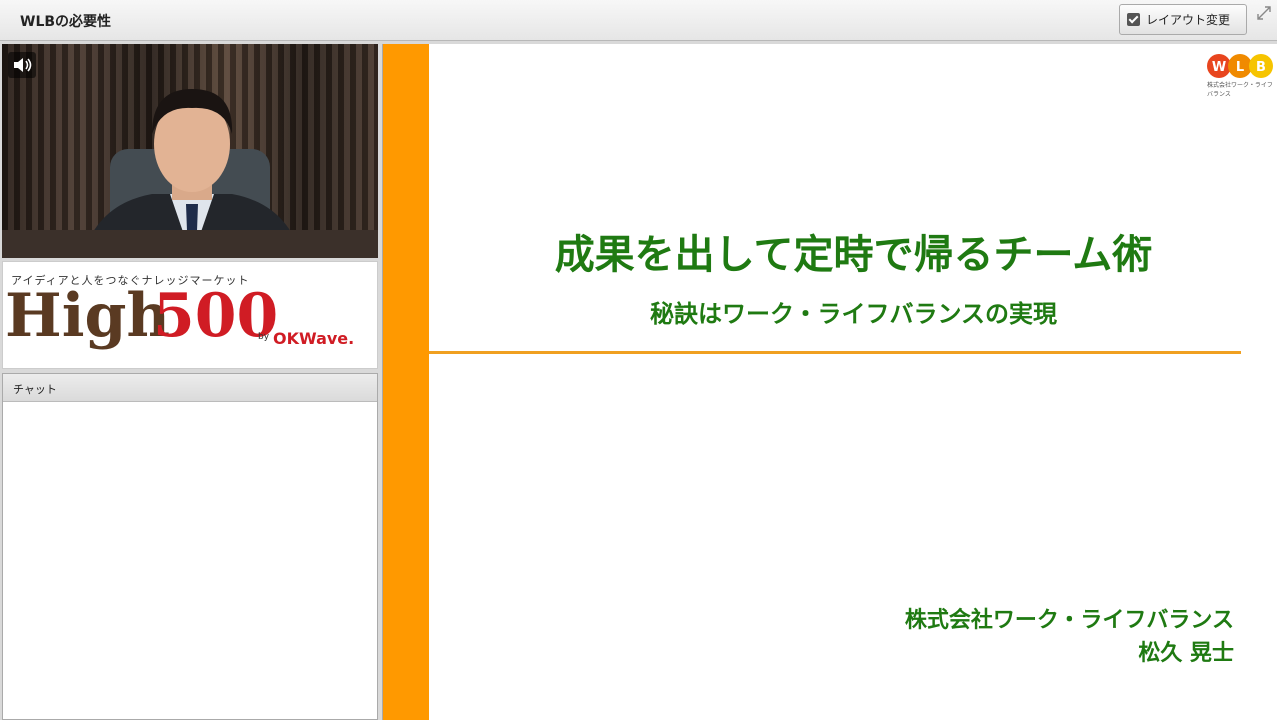  Describe the element at coordinates (192, 173) in the screenshot. I see `presenter-figure` at that location.